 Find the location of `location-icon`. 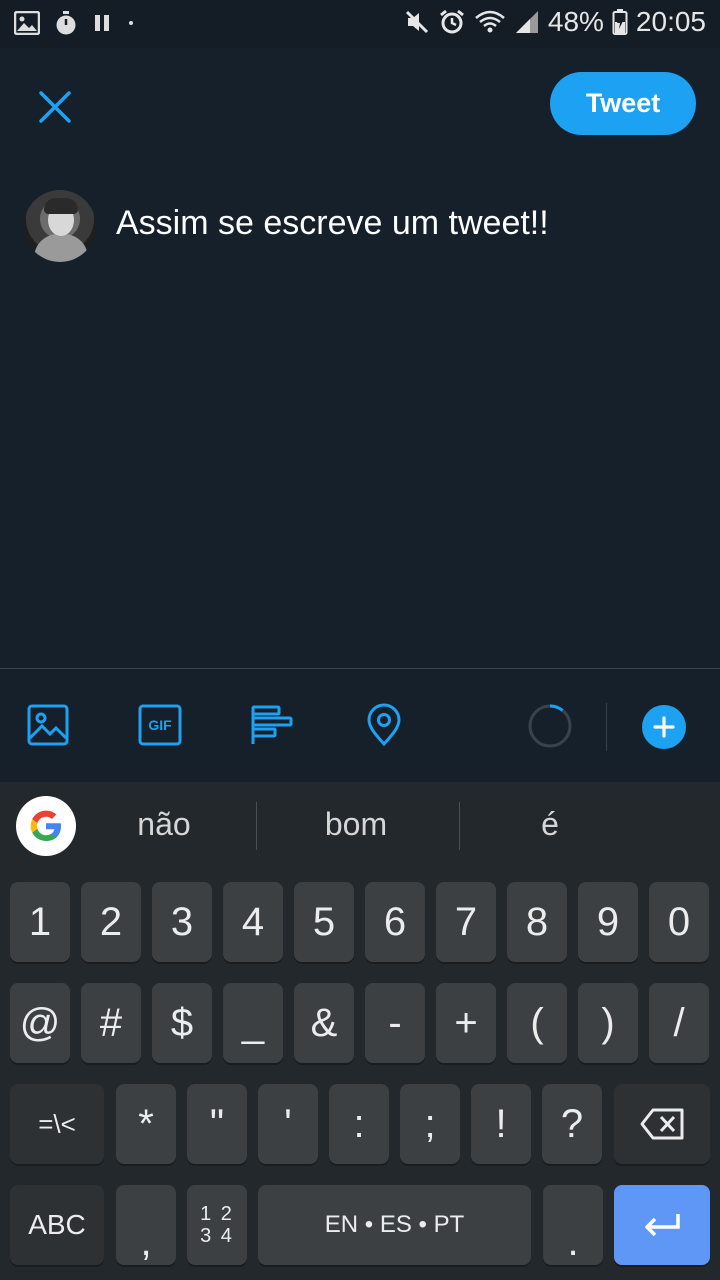

location-icon is located at coordinates (384, 725).